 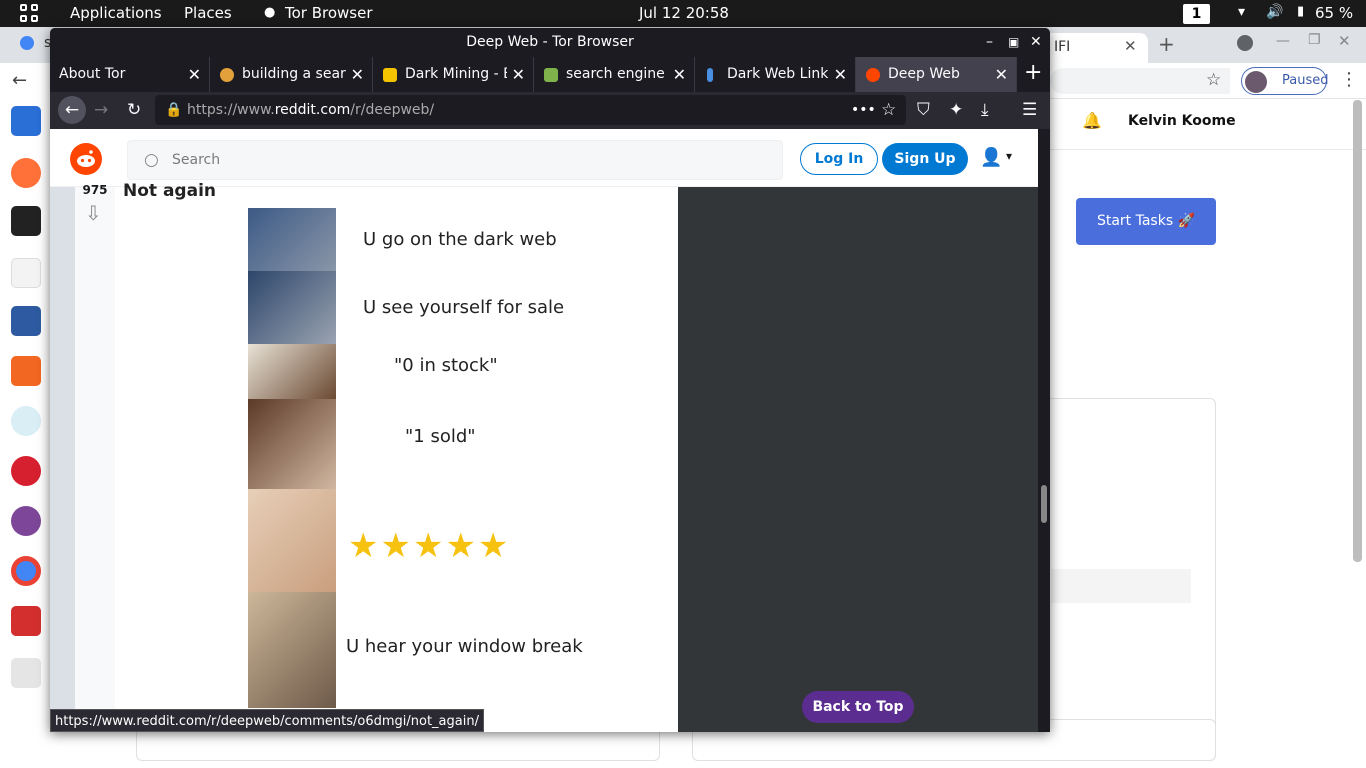 I want to click on sign-up-button: Sign Up, so click(x=925, y=159).